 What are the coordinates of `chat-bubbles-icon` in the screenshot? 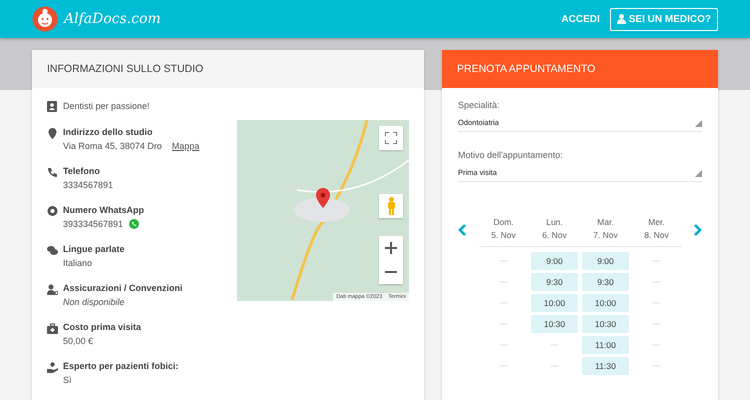 It's located at (52, 250).